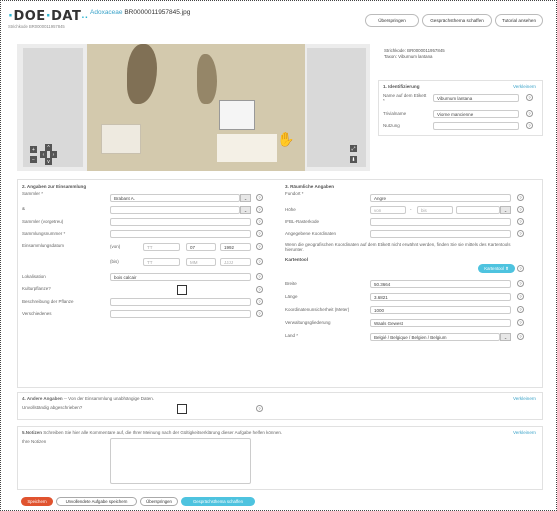 The width and height of the screenshot is (557, 511). I want to click on altitude-to-input: bis, so click(435, 210).